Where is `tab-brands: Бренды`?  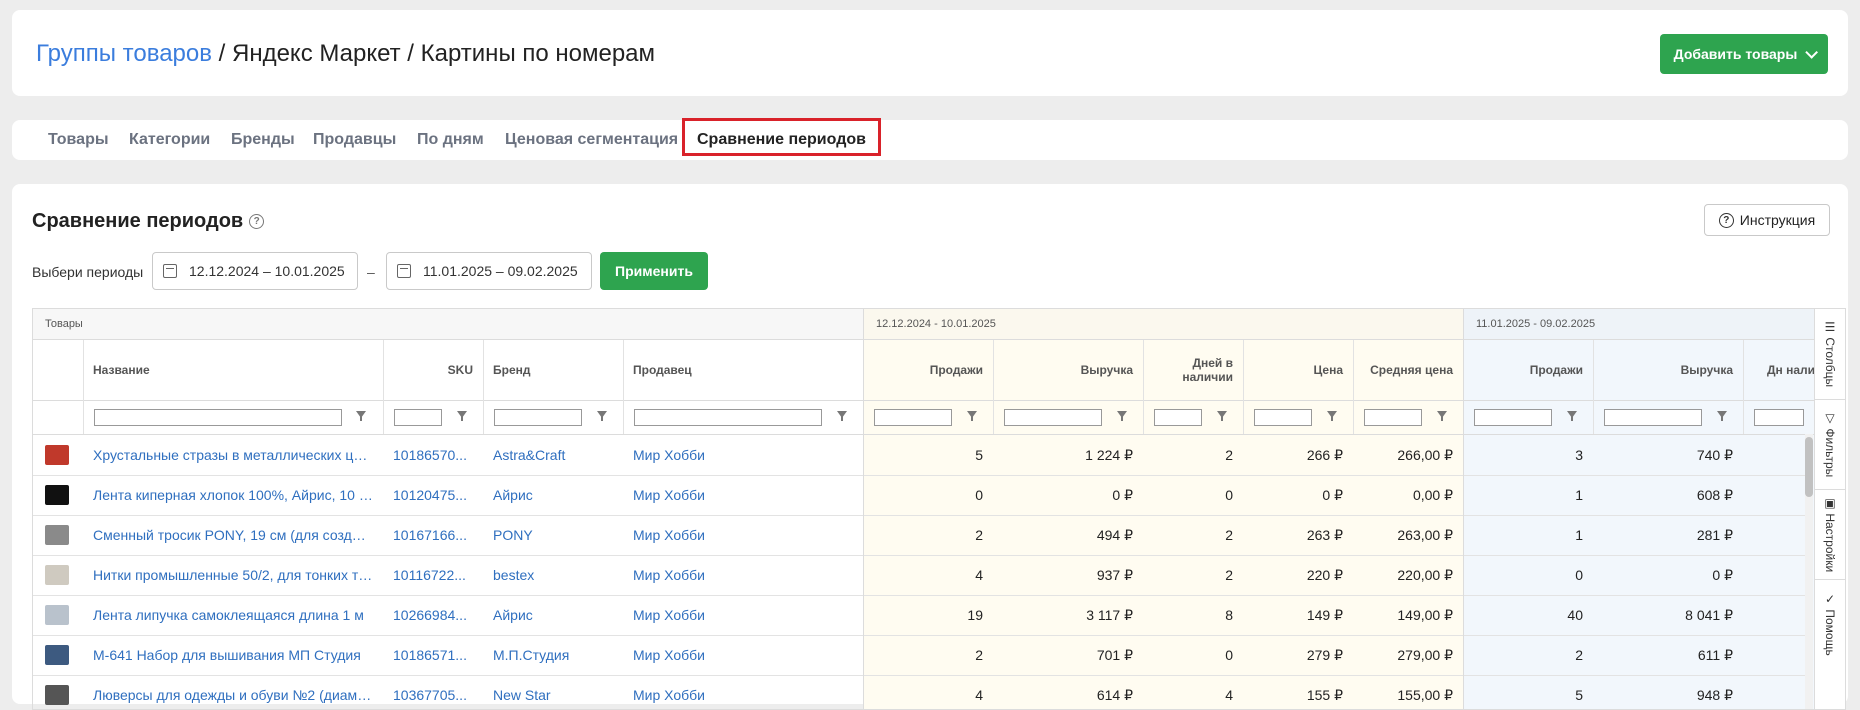
tab-brands: Бренды is located at coordinates (263, 140).